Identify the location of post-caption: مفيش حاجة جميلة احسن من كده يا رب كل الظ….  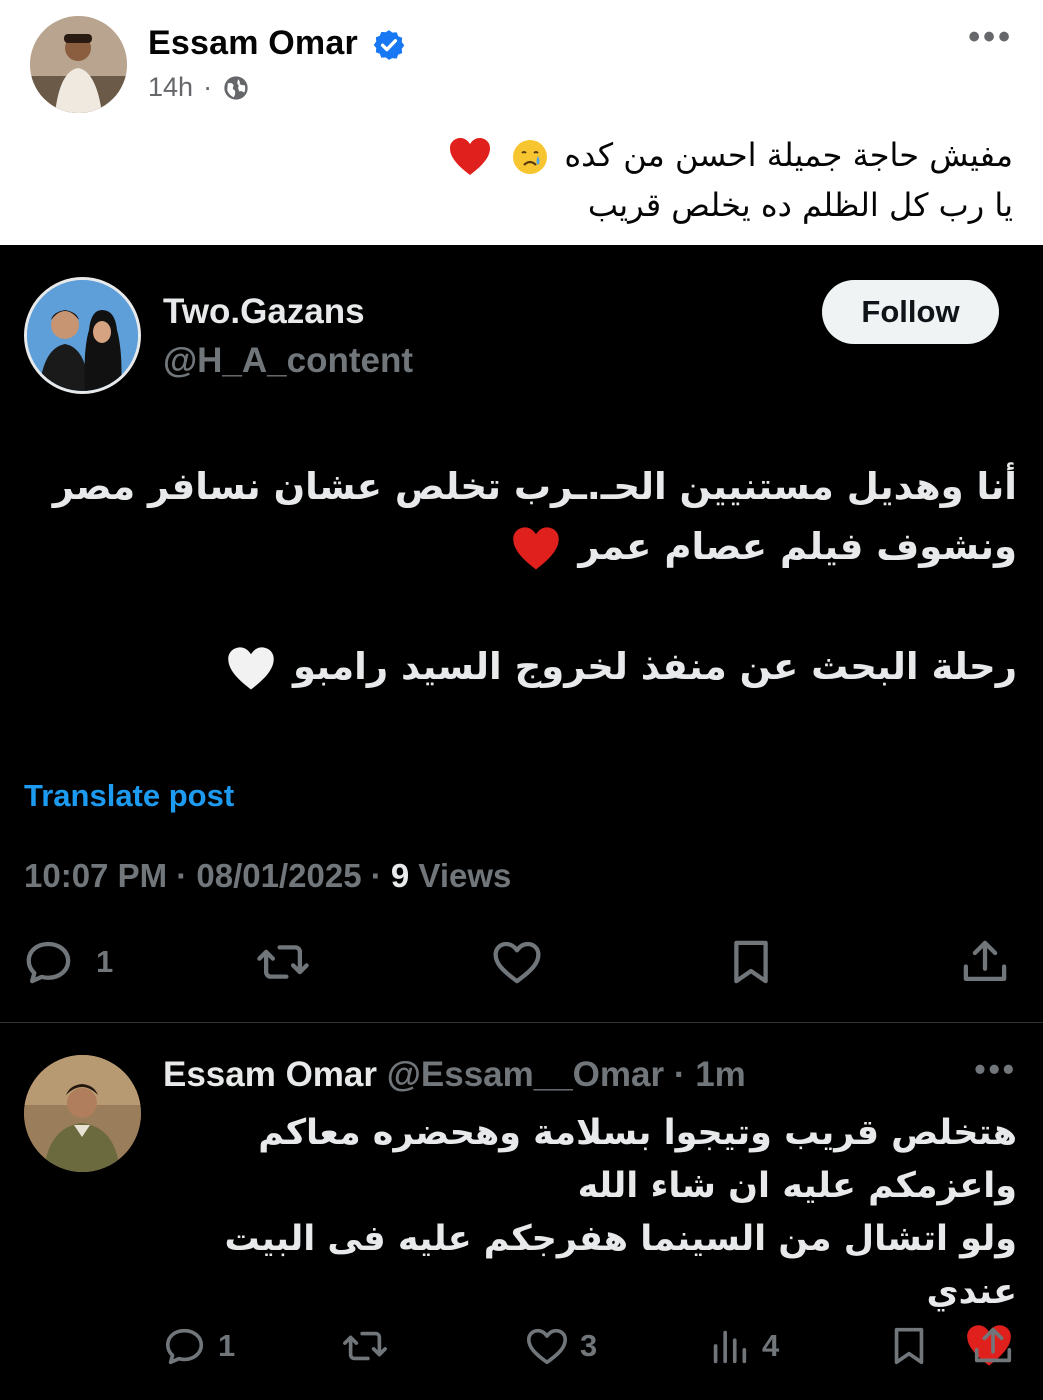
(563, 180).